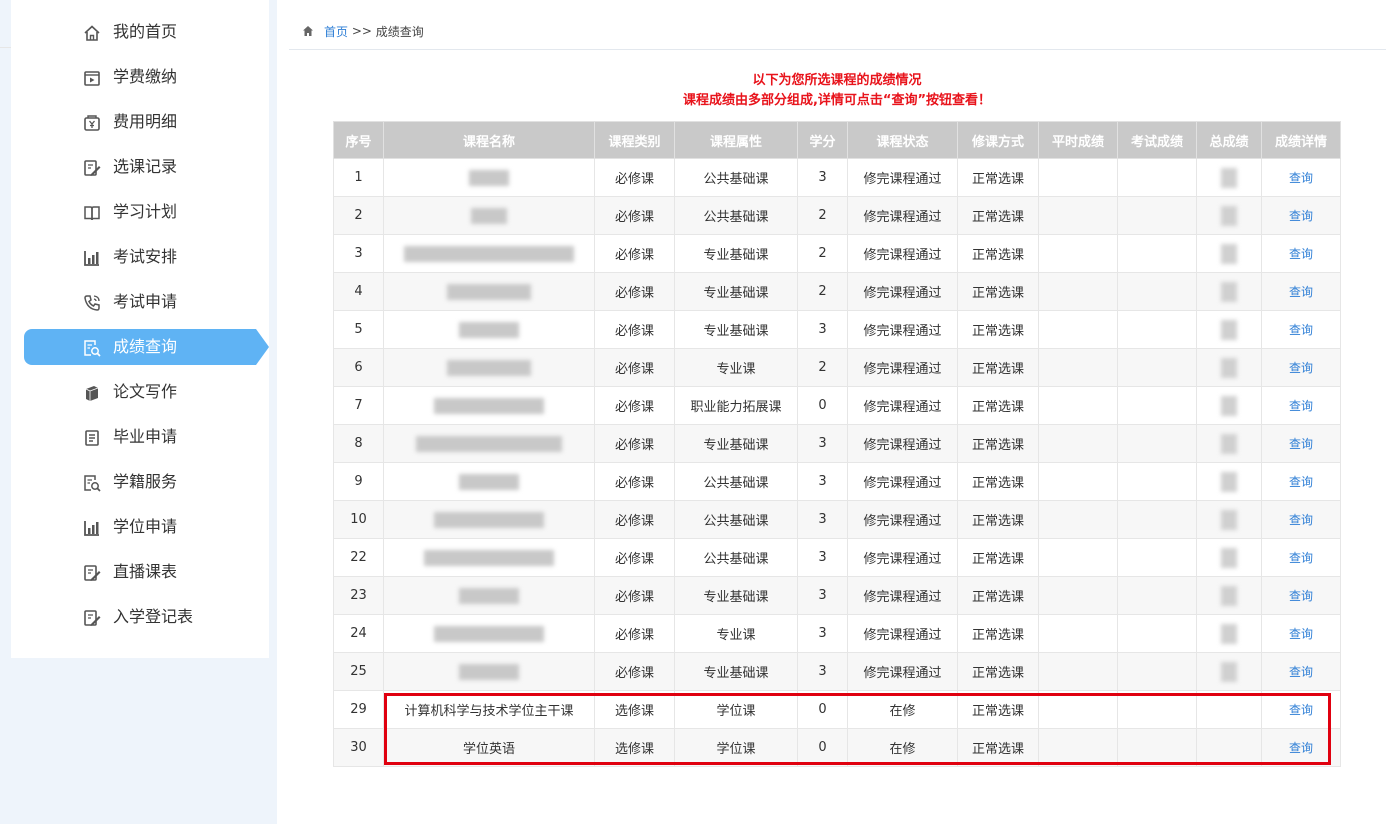  I want to click on sidebar-item-7: 成绩查询, so click(146, 347).